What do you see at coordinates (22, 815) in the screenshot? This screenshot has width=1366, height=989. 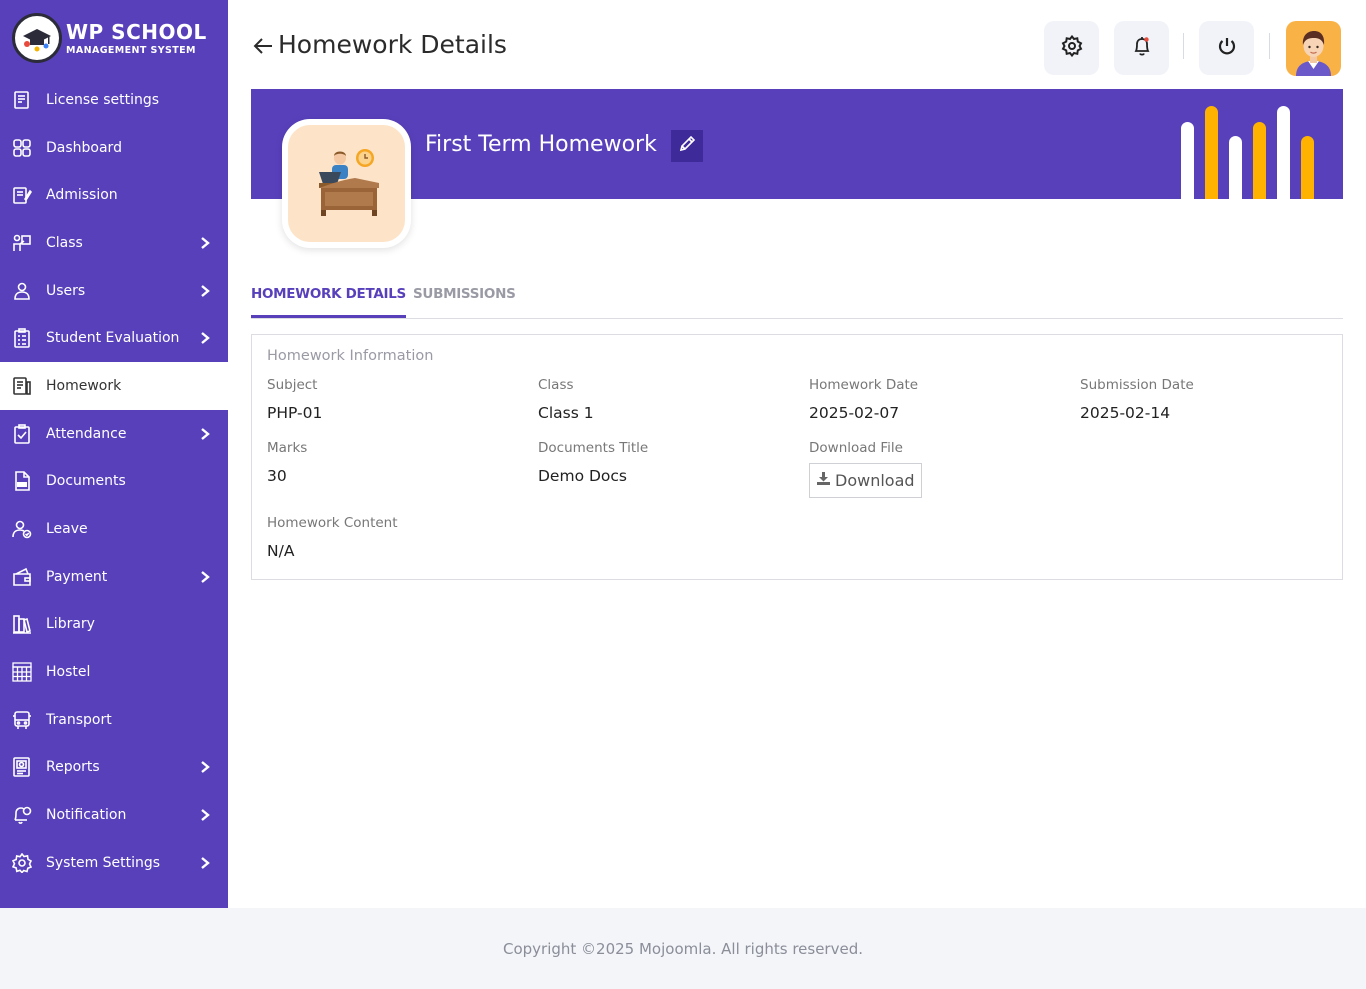 I see `notification-icon` at bounding box center [22, 815].